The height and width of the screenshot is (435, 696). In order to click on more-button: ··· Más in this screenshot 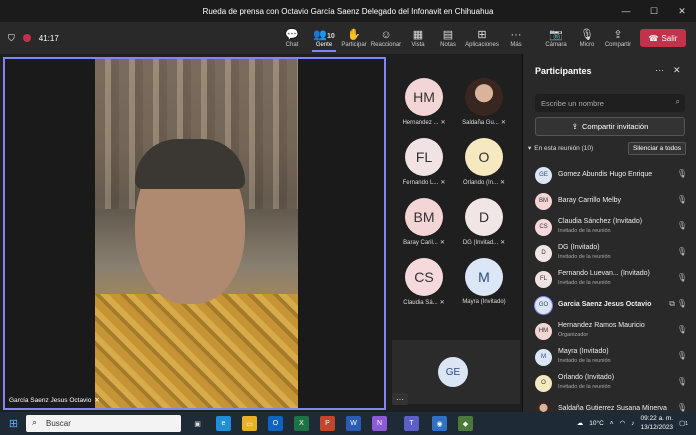, I will do `click(516, 38)`.